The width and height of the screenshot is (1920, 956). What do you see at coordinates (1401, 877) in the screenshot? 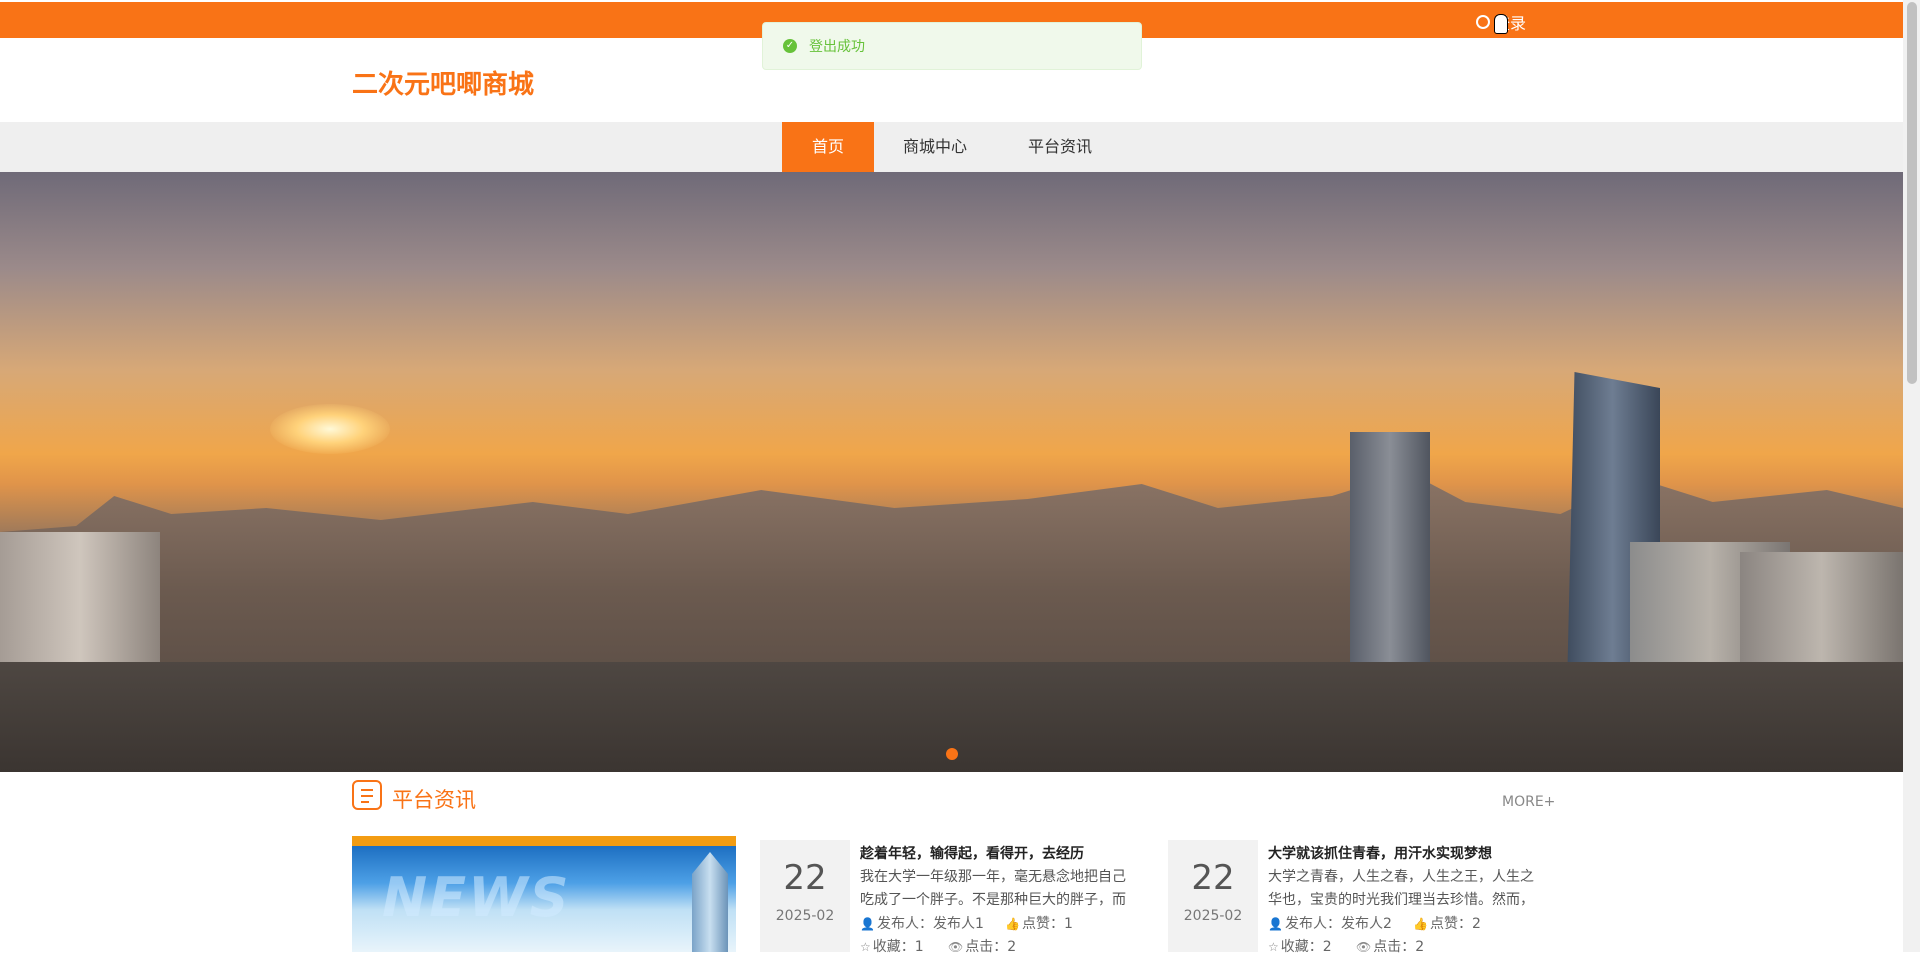
I see `article-excerpt-line: 大学之青春，人生之春，人生之王，人生之` at bounding box center [1401, 877].